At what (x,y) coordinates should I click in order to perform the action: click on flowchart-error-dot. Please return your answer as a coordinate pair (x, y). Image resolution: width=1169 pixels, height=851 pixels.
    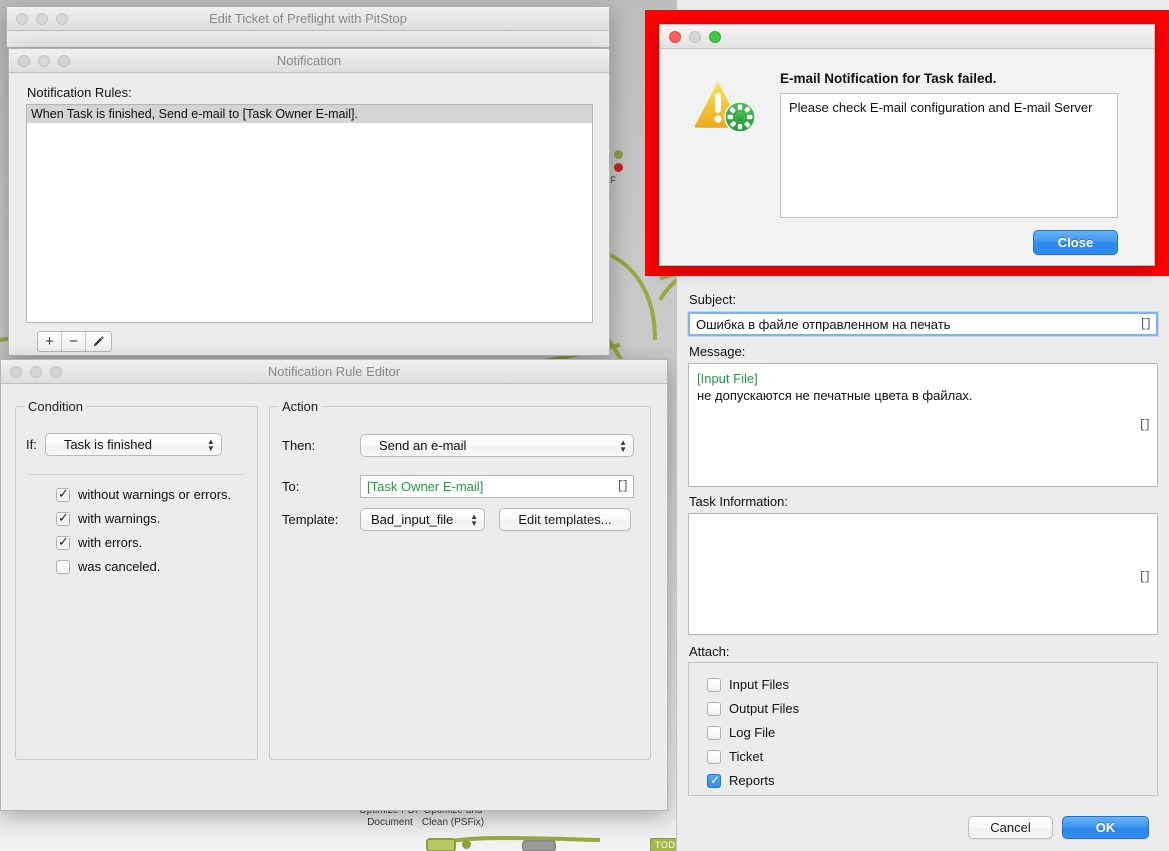
    Looking at the image, I should click on (618, 167).